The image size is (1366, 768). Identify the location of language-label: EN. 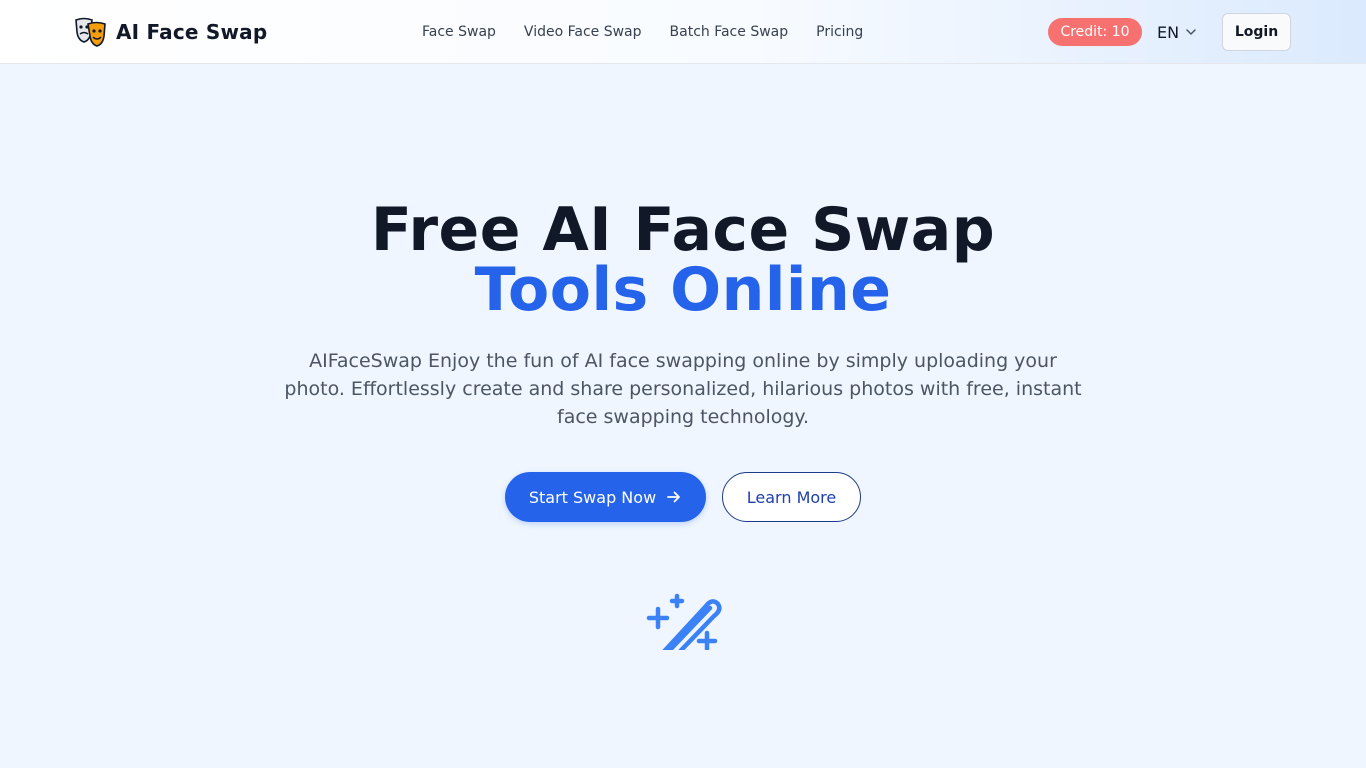
(1168, 32).